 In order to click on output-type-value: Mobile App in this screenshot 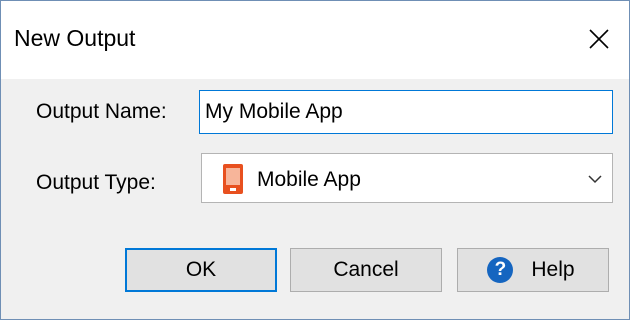, I will do `click(309, 179)`.